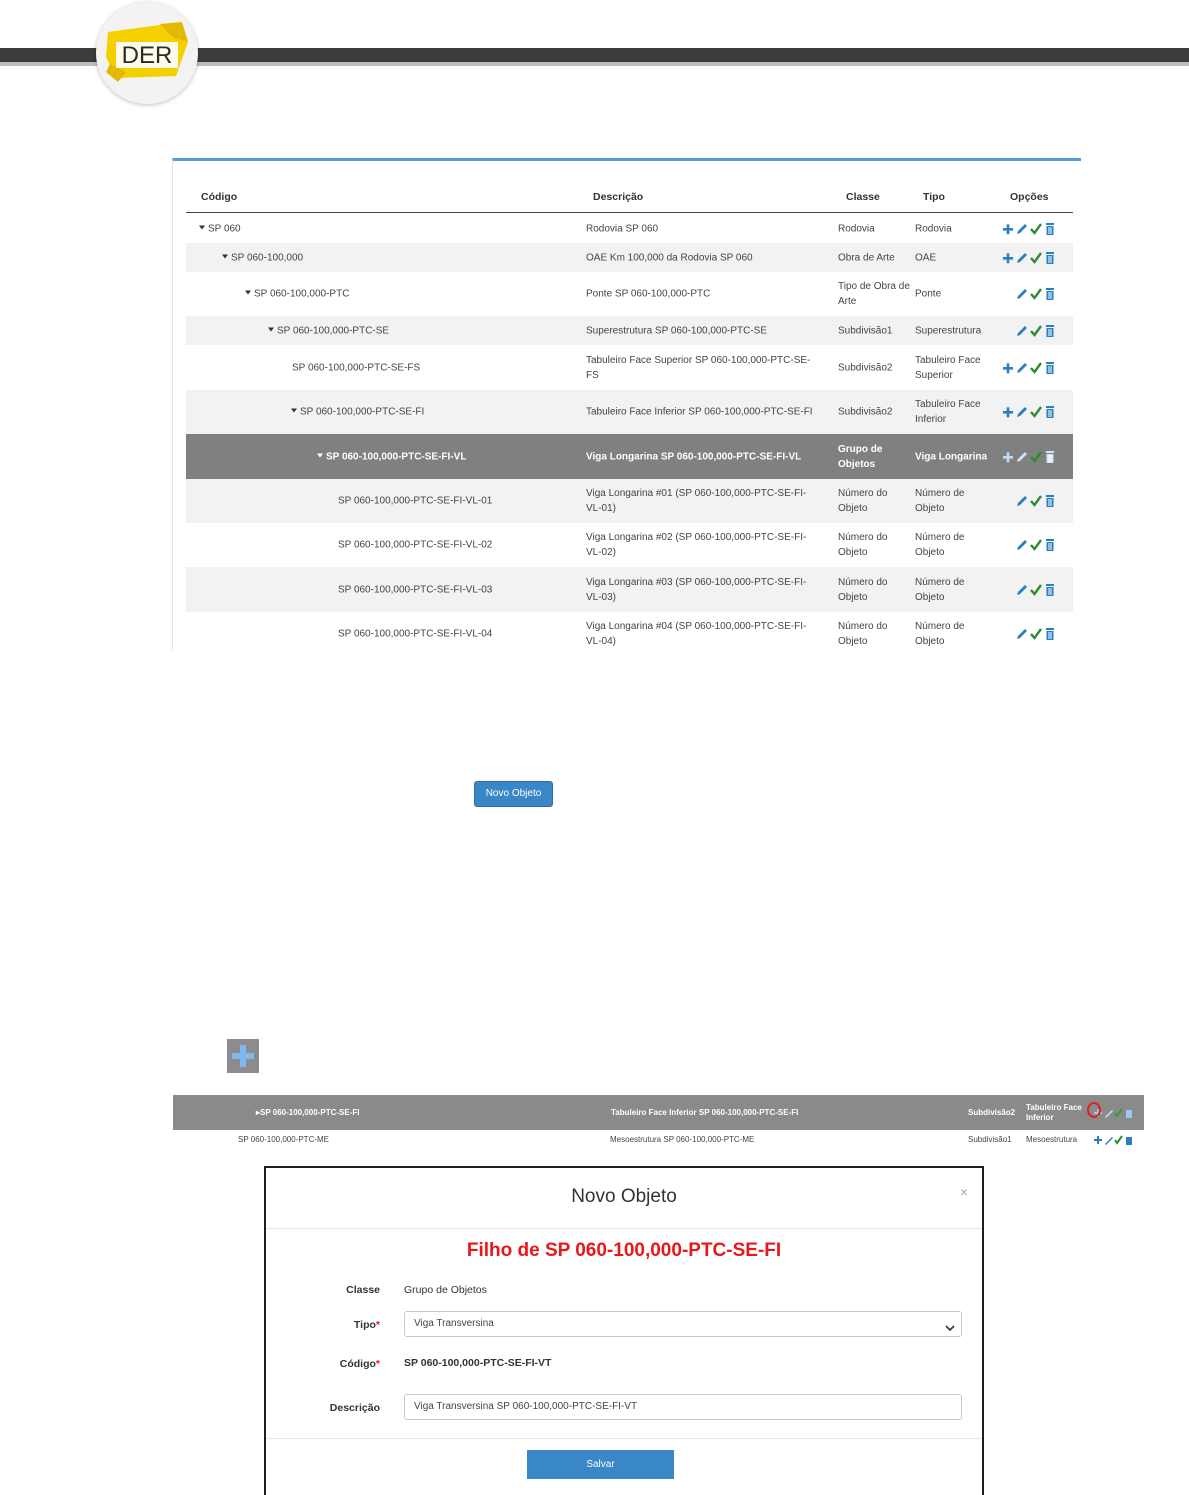  What do you see at coordinates (622, 228) in the screenshot?
I see `row-description: Rodovia SP 060` at bounding box center [622, 228].